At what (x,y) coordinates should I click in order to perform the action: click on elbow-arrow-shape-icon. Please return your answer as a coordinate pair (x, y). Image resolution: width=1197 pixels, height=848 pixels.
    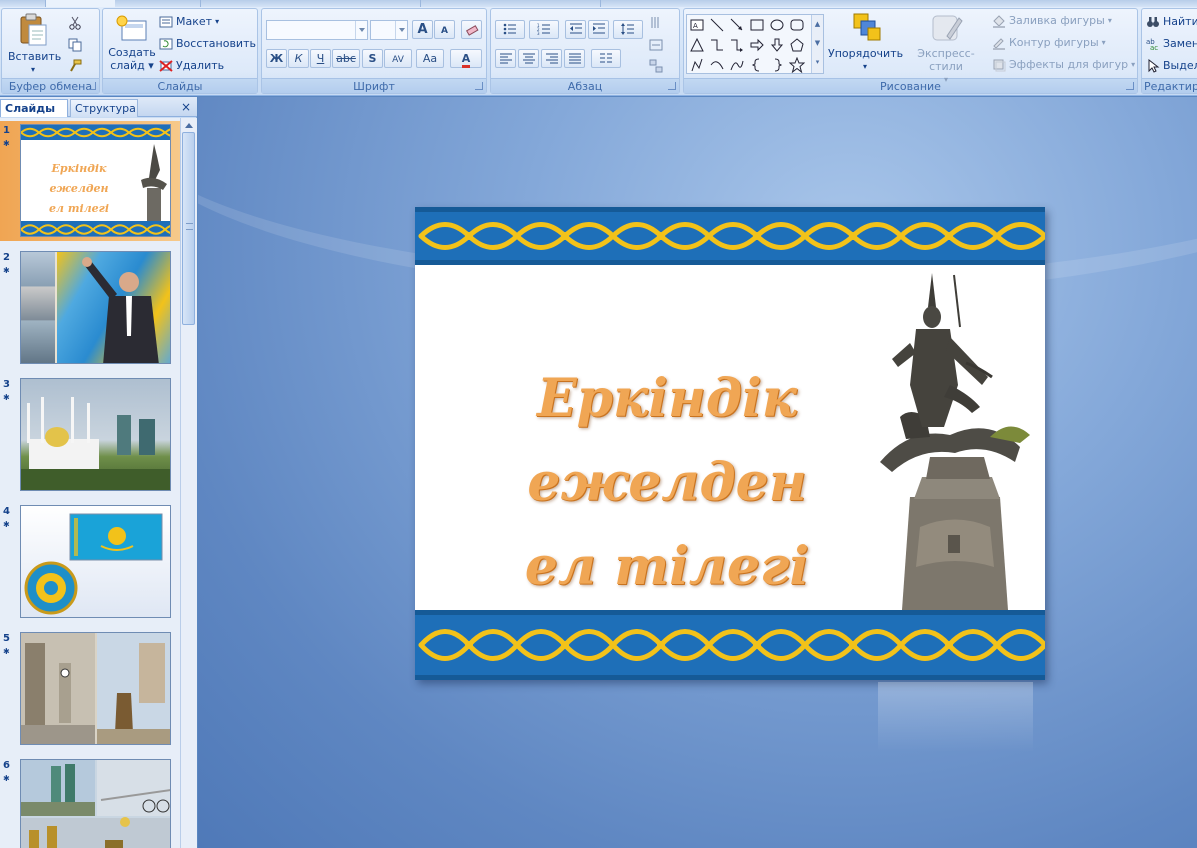
    Looking at the image, I should click on (737, 45).